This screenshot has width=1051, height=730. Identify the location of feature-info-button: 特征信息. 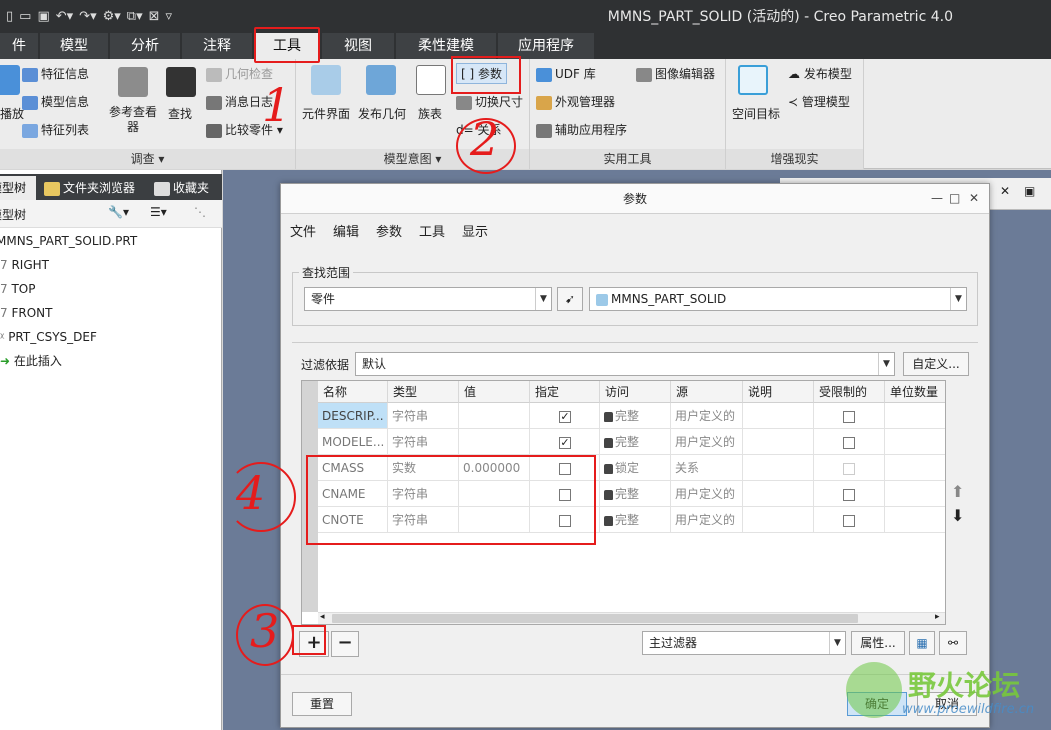
(55, 73).